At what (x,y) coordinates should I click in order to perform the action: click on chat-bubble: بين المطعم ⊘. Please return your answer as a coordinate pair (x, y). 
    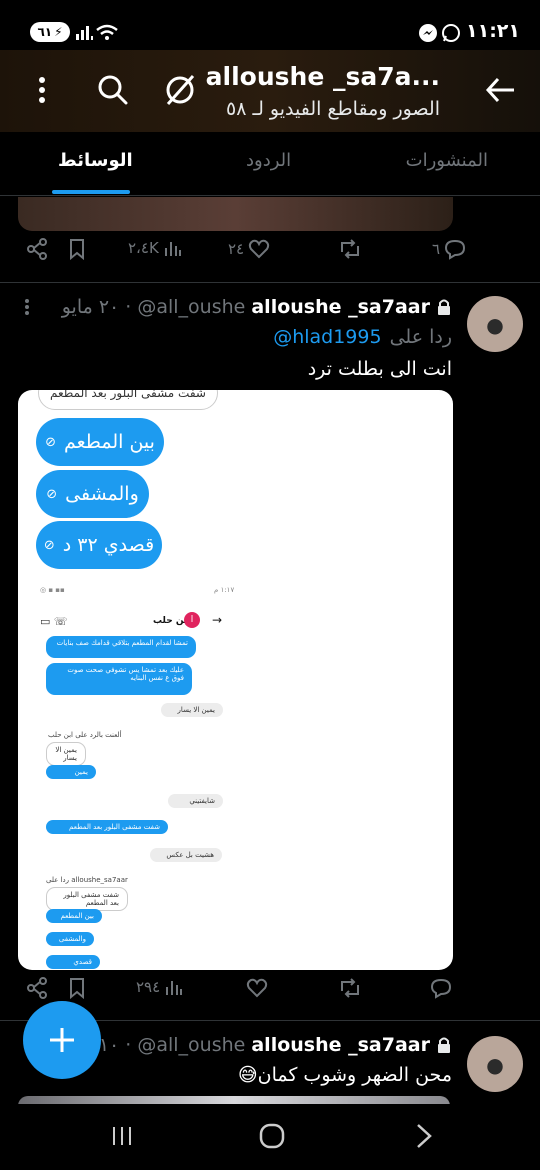
    Looking at the image, I should click on (100, 442).